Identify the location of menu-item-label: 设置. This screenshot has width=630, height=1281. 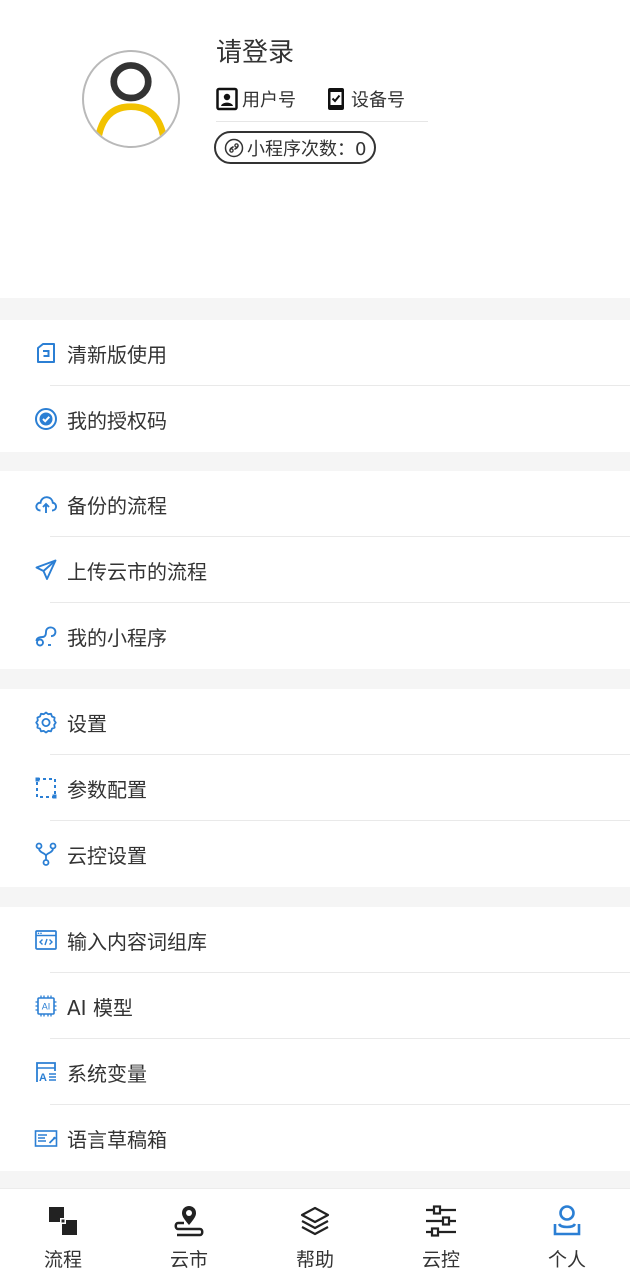
(87, 723).